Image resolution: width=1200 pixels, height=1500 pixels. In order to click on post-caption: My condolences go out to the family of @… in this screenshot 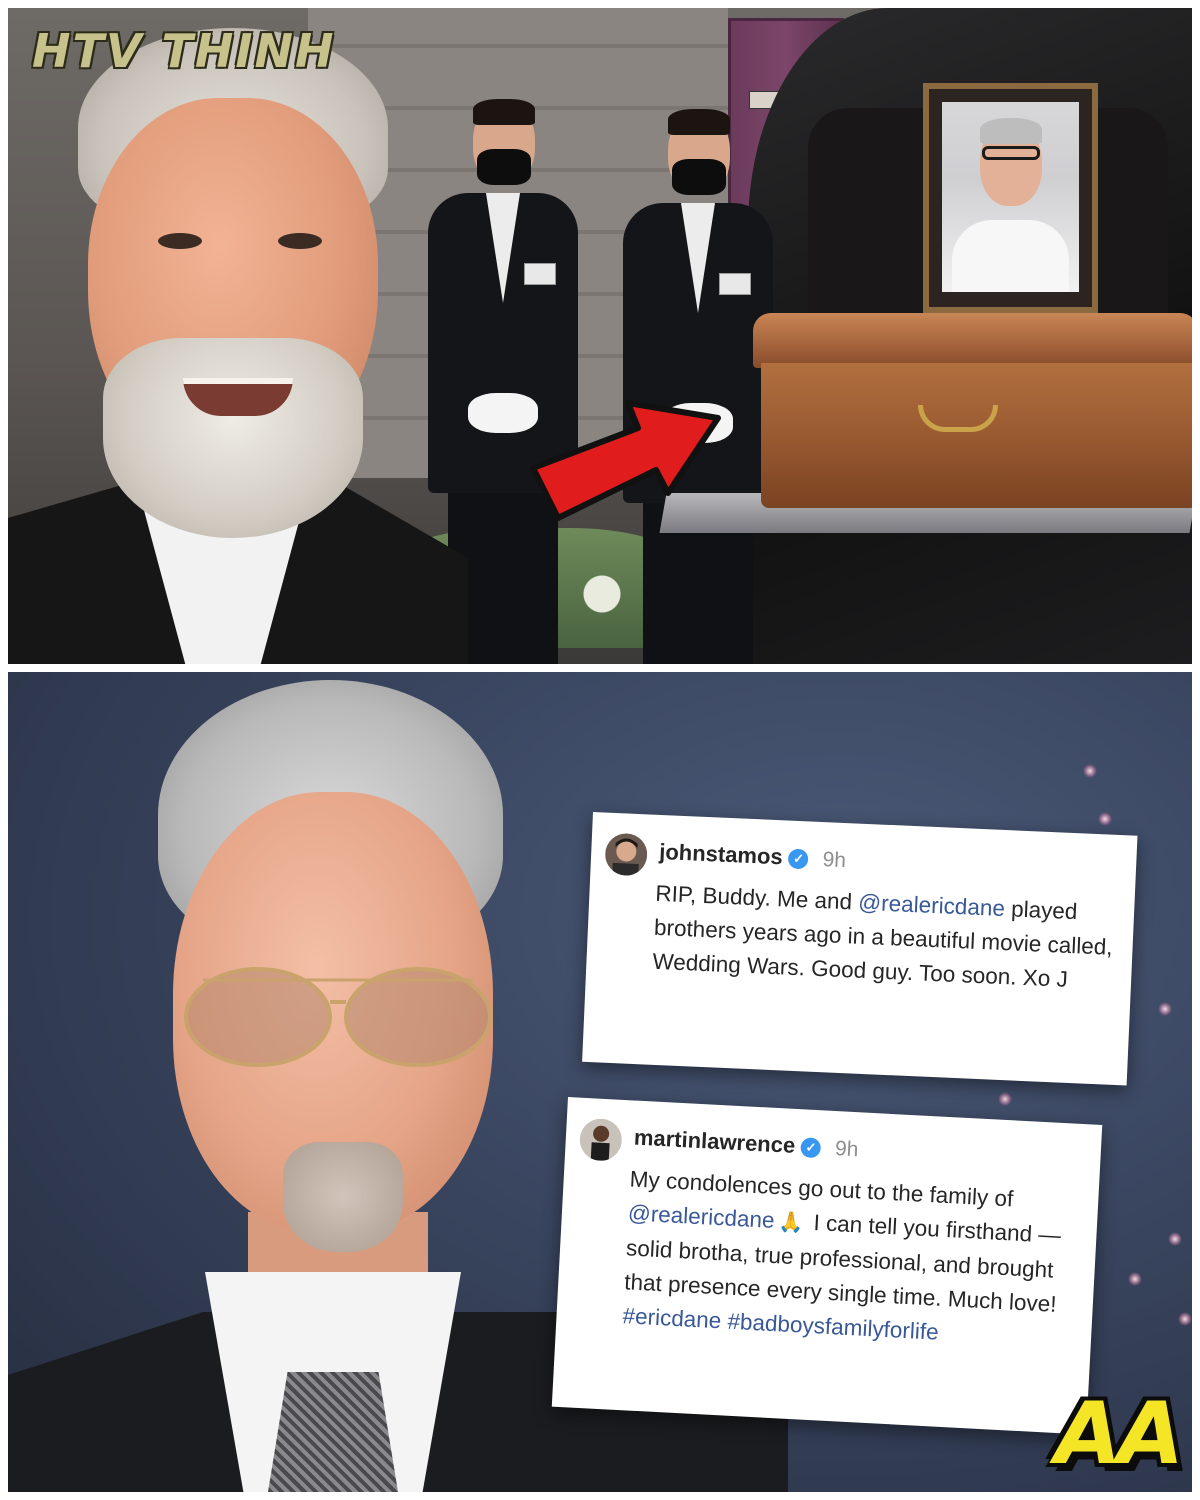, I will do `click(850, 1259)`.